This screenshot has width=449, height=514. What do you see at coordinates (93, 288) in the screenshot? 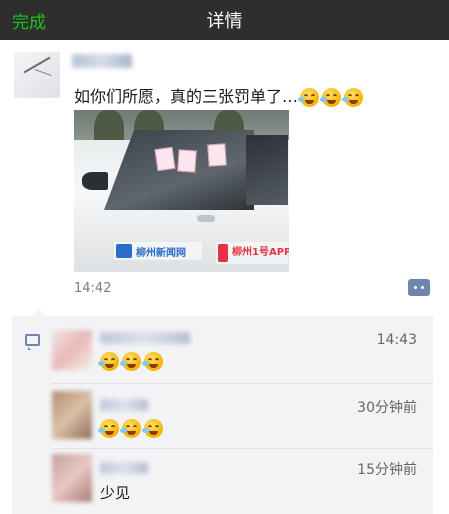
I see `post-timestamp: 14:42` at bounding box center [93, 288].